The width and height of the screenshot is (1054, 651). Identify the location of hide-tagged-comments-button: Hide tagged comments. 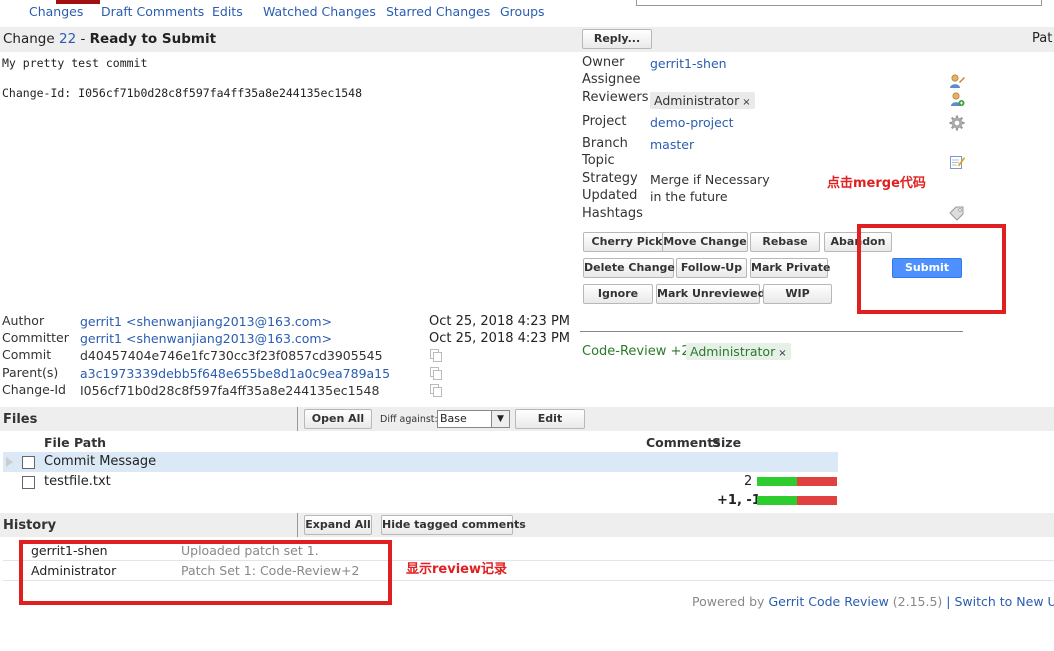
(453, 525).